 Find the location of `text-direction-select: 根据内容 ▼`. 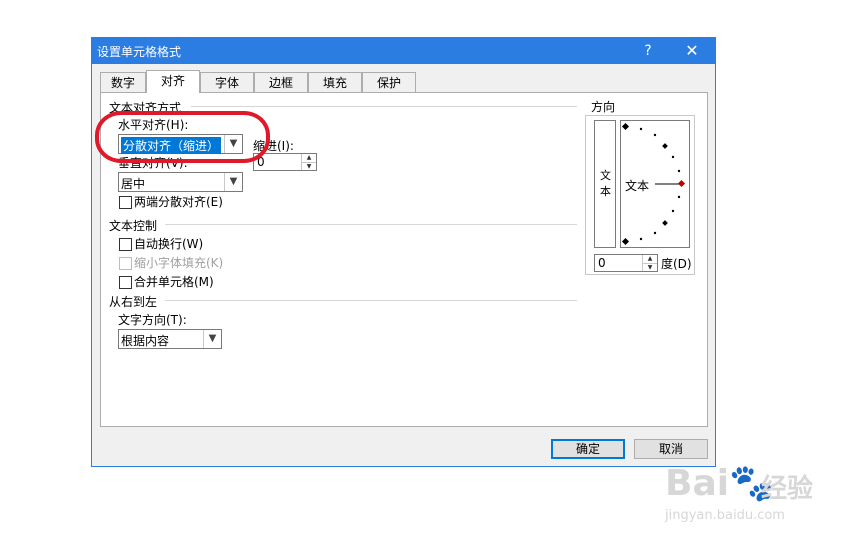

text-direction-select: 根据内容 ▼ is located at coordinates (170, 339).